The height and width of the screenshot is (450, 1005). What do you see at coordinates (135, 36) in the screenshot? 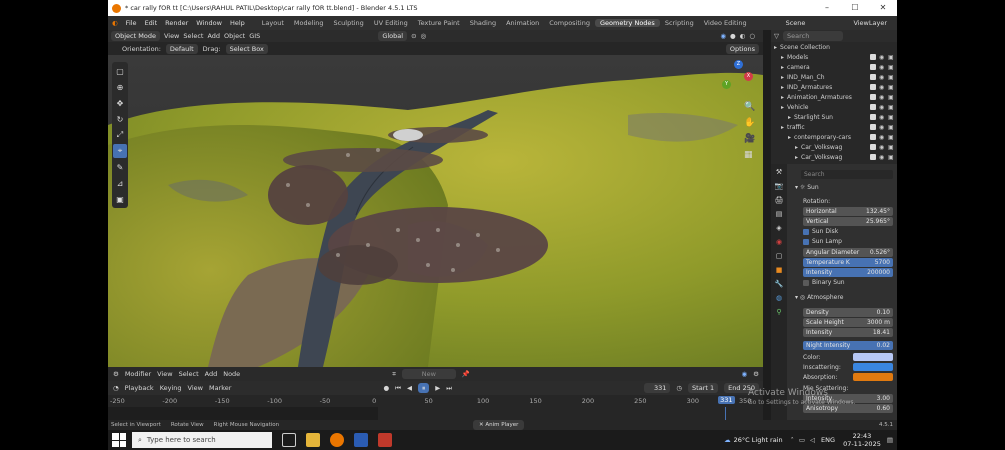
I see `mode-selector: Object Mode` at bounding box center [135, 36].